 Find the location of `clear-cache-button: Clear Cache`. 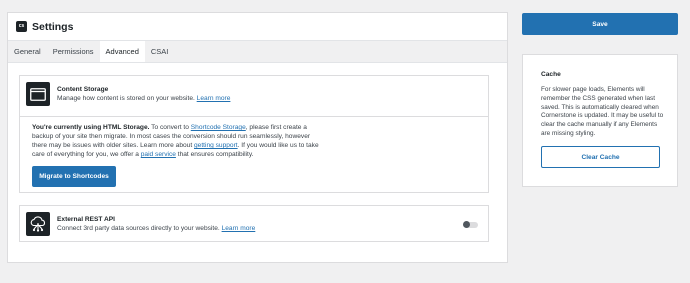

clear-cache-button: Clear Cache is located at coordinates (600, 157).